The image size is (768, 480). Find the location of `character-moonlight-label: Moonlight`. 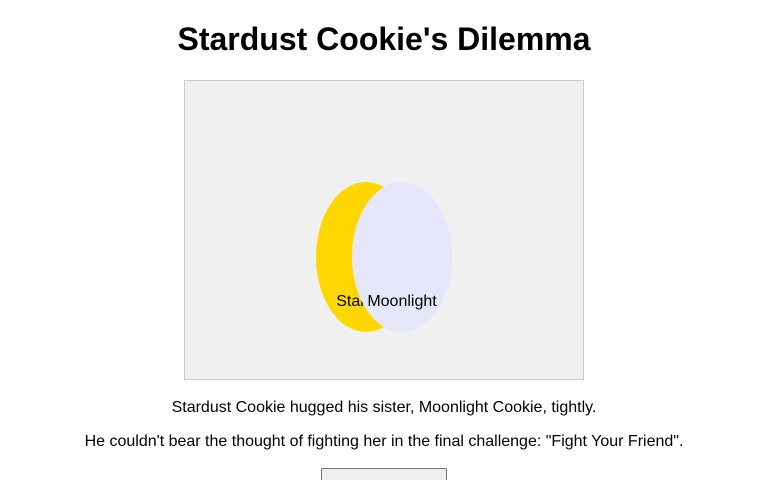

character-moonlight-label: Moonlight is located at coordinates (402, 301).